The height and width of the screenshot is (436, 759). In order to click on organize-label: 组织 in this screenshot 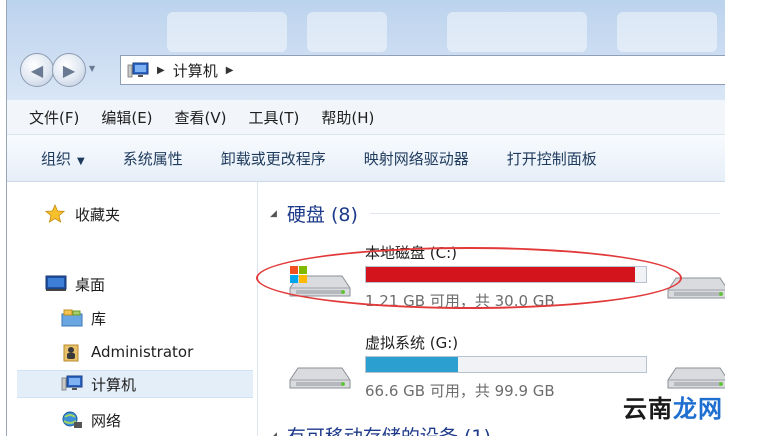, I will do `click(56, 158)`.